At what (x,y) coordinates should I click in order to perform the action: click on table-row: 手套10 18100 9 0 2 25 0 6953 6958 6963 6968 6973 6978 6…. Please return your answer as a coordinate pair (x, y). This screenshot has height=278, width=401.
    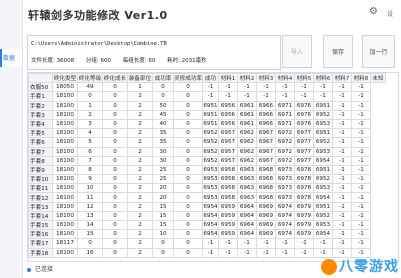
    Looking at the image, I should click on (207, 179).